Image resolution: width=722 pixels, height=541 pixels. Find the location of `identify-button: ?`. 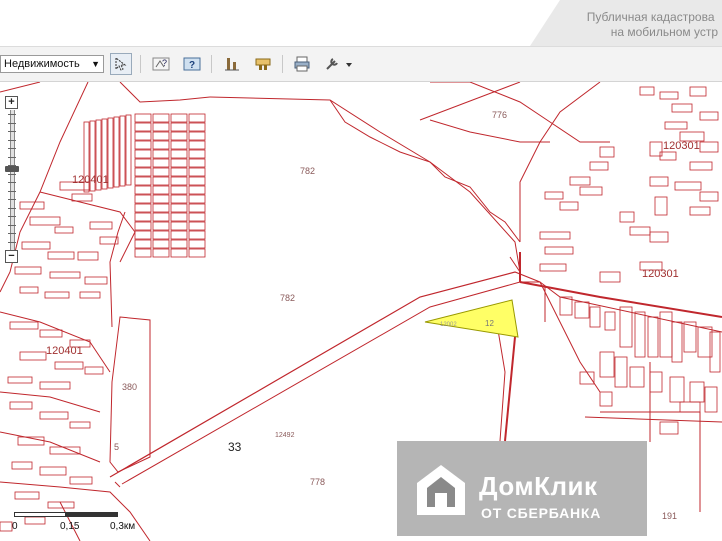

identify-button: ? is located at coordinates (161, 64).